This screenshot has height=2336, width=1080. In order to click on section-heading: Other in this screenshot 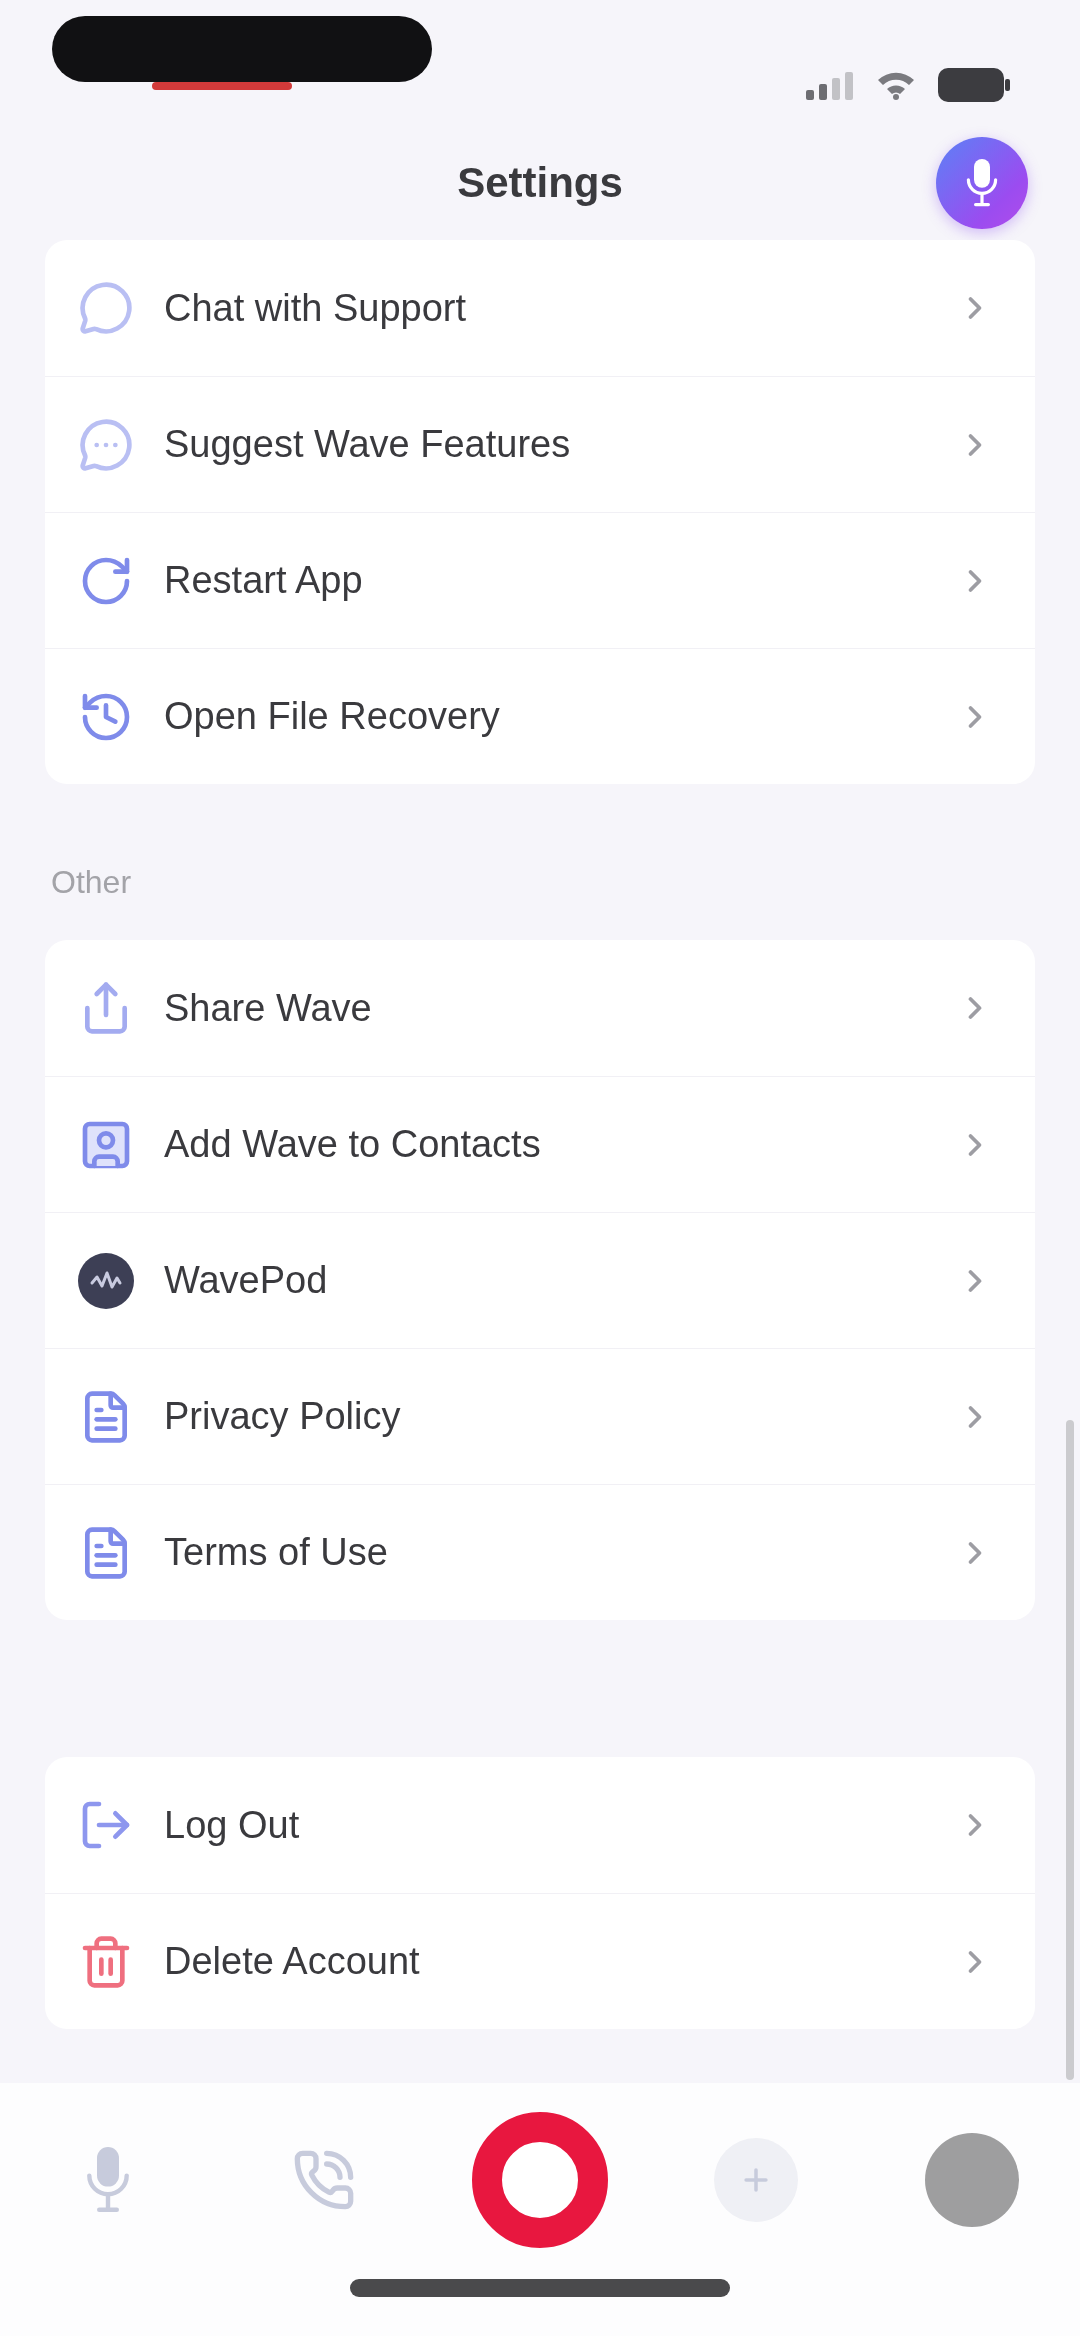, I will do `click(91, 882)`.